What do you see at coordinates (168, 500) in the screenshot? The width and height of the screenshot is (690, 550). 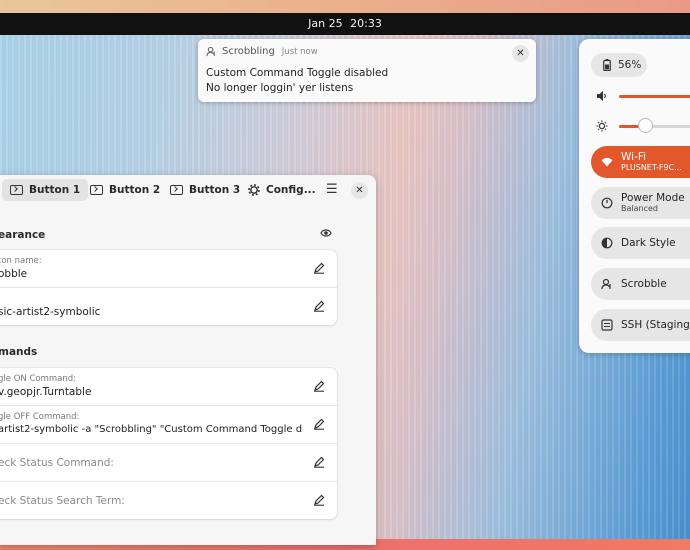 I see `check-status-search-term-row: eck Status Search Term:` at bounding box center [168, 500].